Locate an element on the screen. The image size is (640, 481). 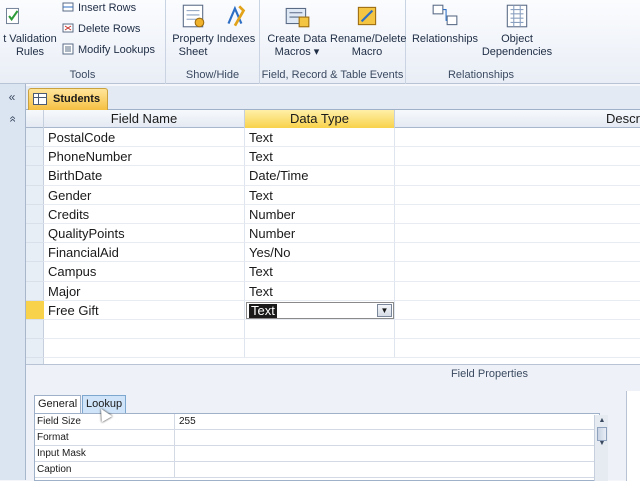
property-row: Input Mask is located at coordinates (315, 454).